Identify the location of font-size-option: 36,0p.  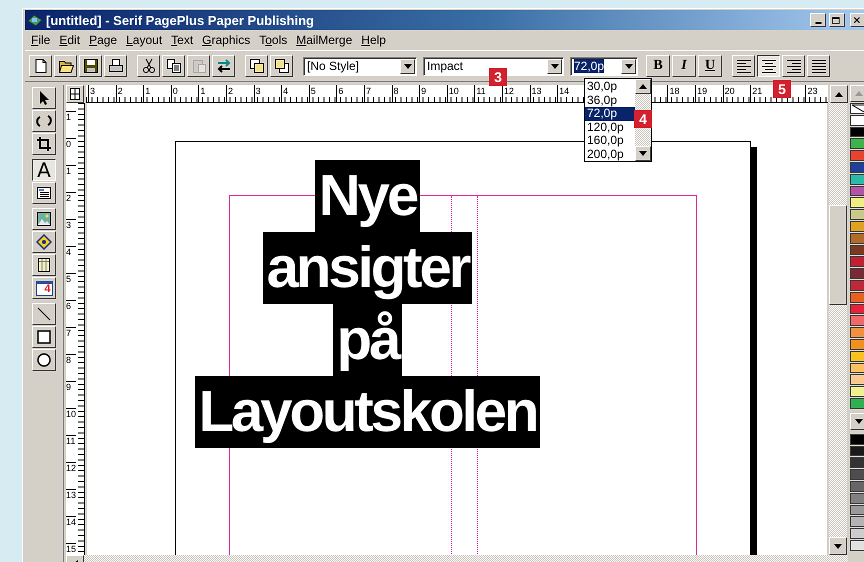
(610, 101).